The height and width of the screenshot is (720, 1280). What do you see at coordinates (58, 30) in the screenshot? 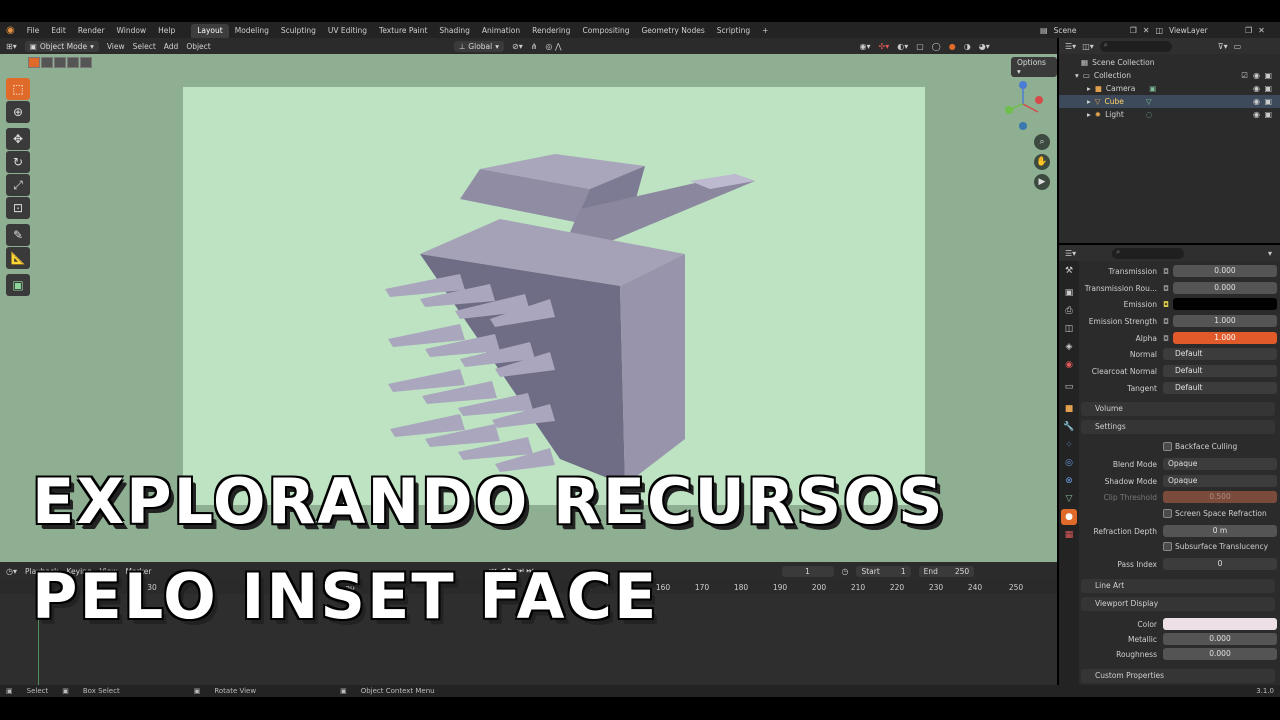
I see `menu-edit: Edit` at bounding box center [58, 30].